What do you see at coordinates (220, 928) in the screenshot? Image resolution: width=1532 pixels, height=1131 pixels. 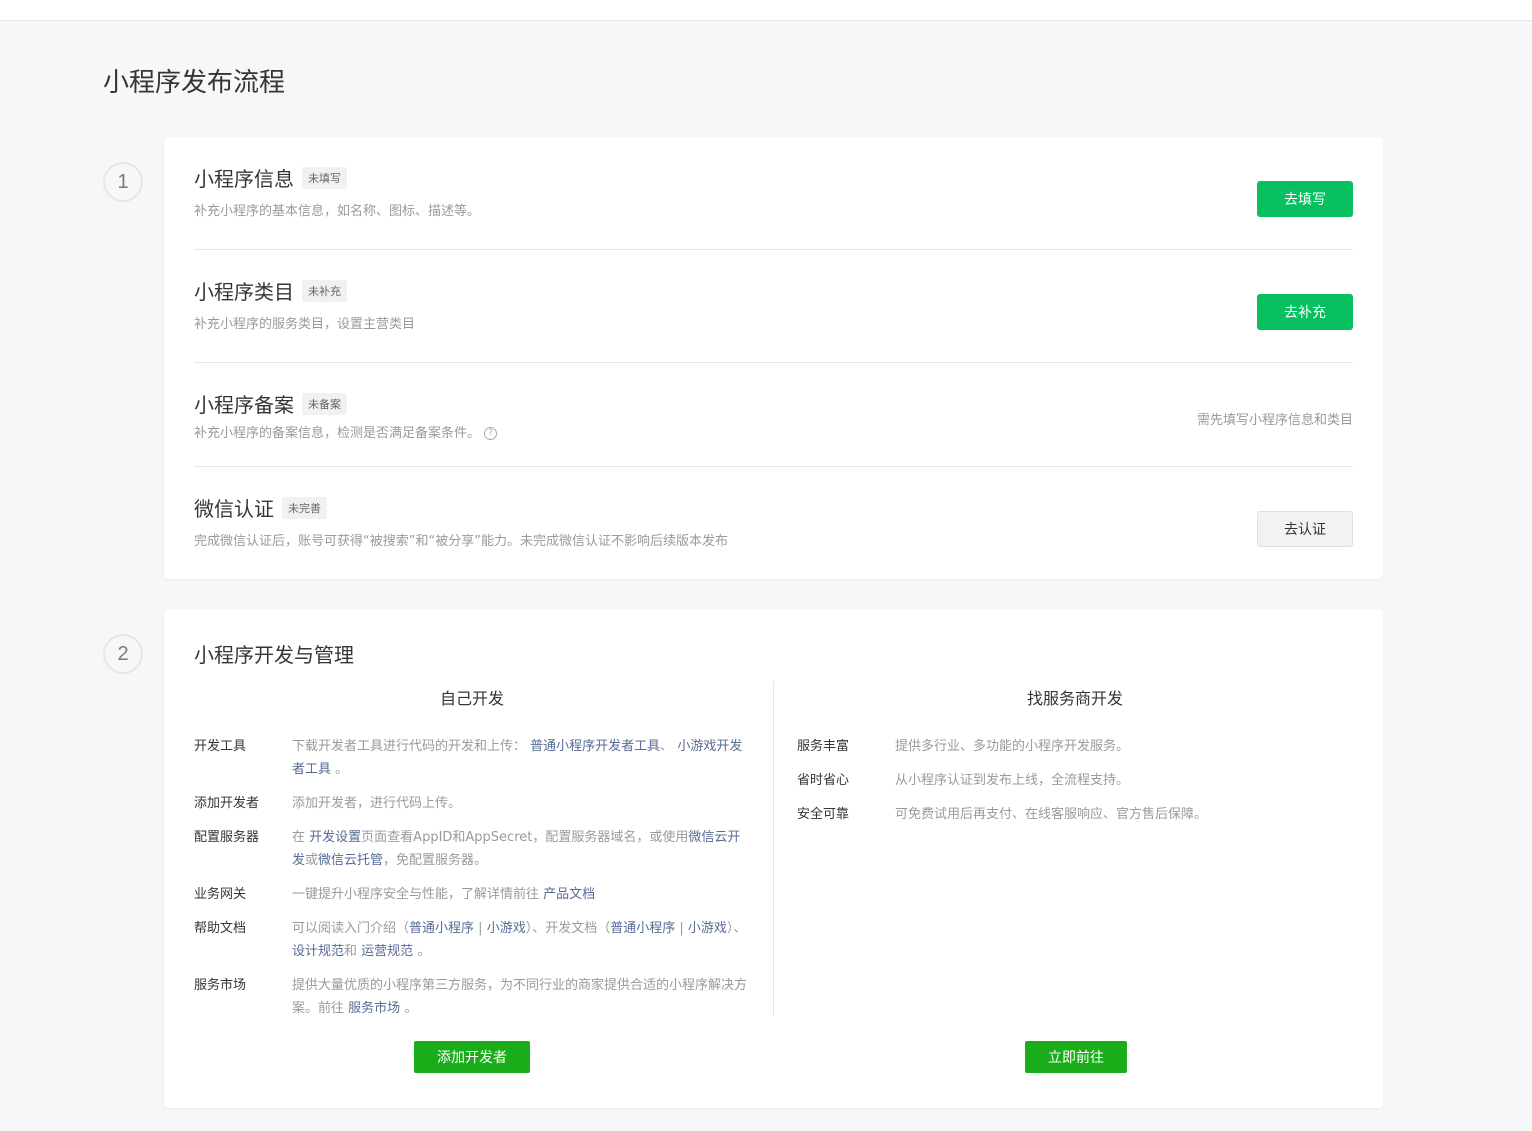 I see `item-label: 帮助文档` at bounding box center [220, 928].